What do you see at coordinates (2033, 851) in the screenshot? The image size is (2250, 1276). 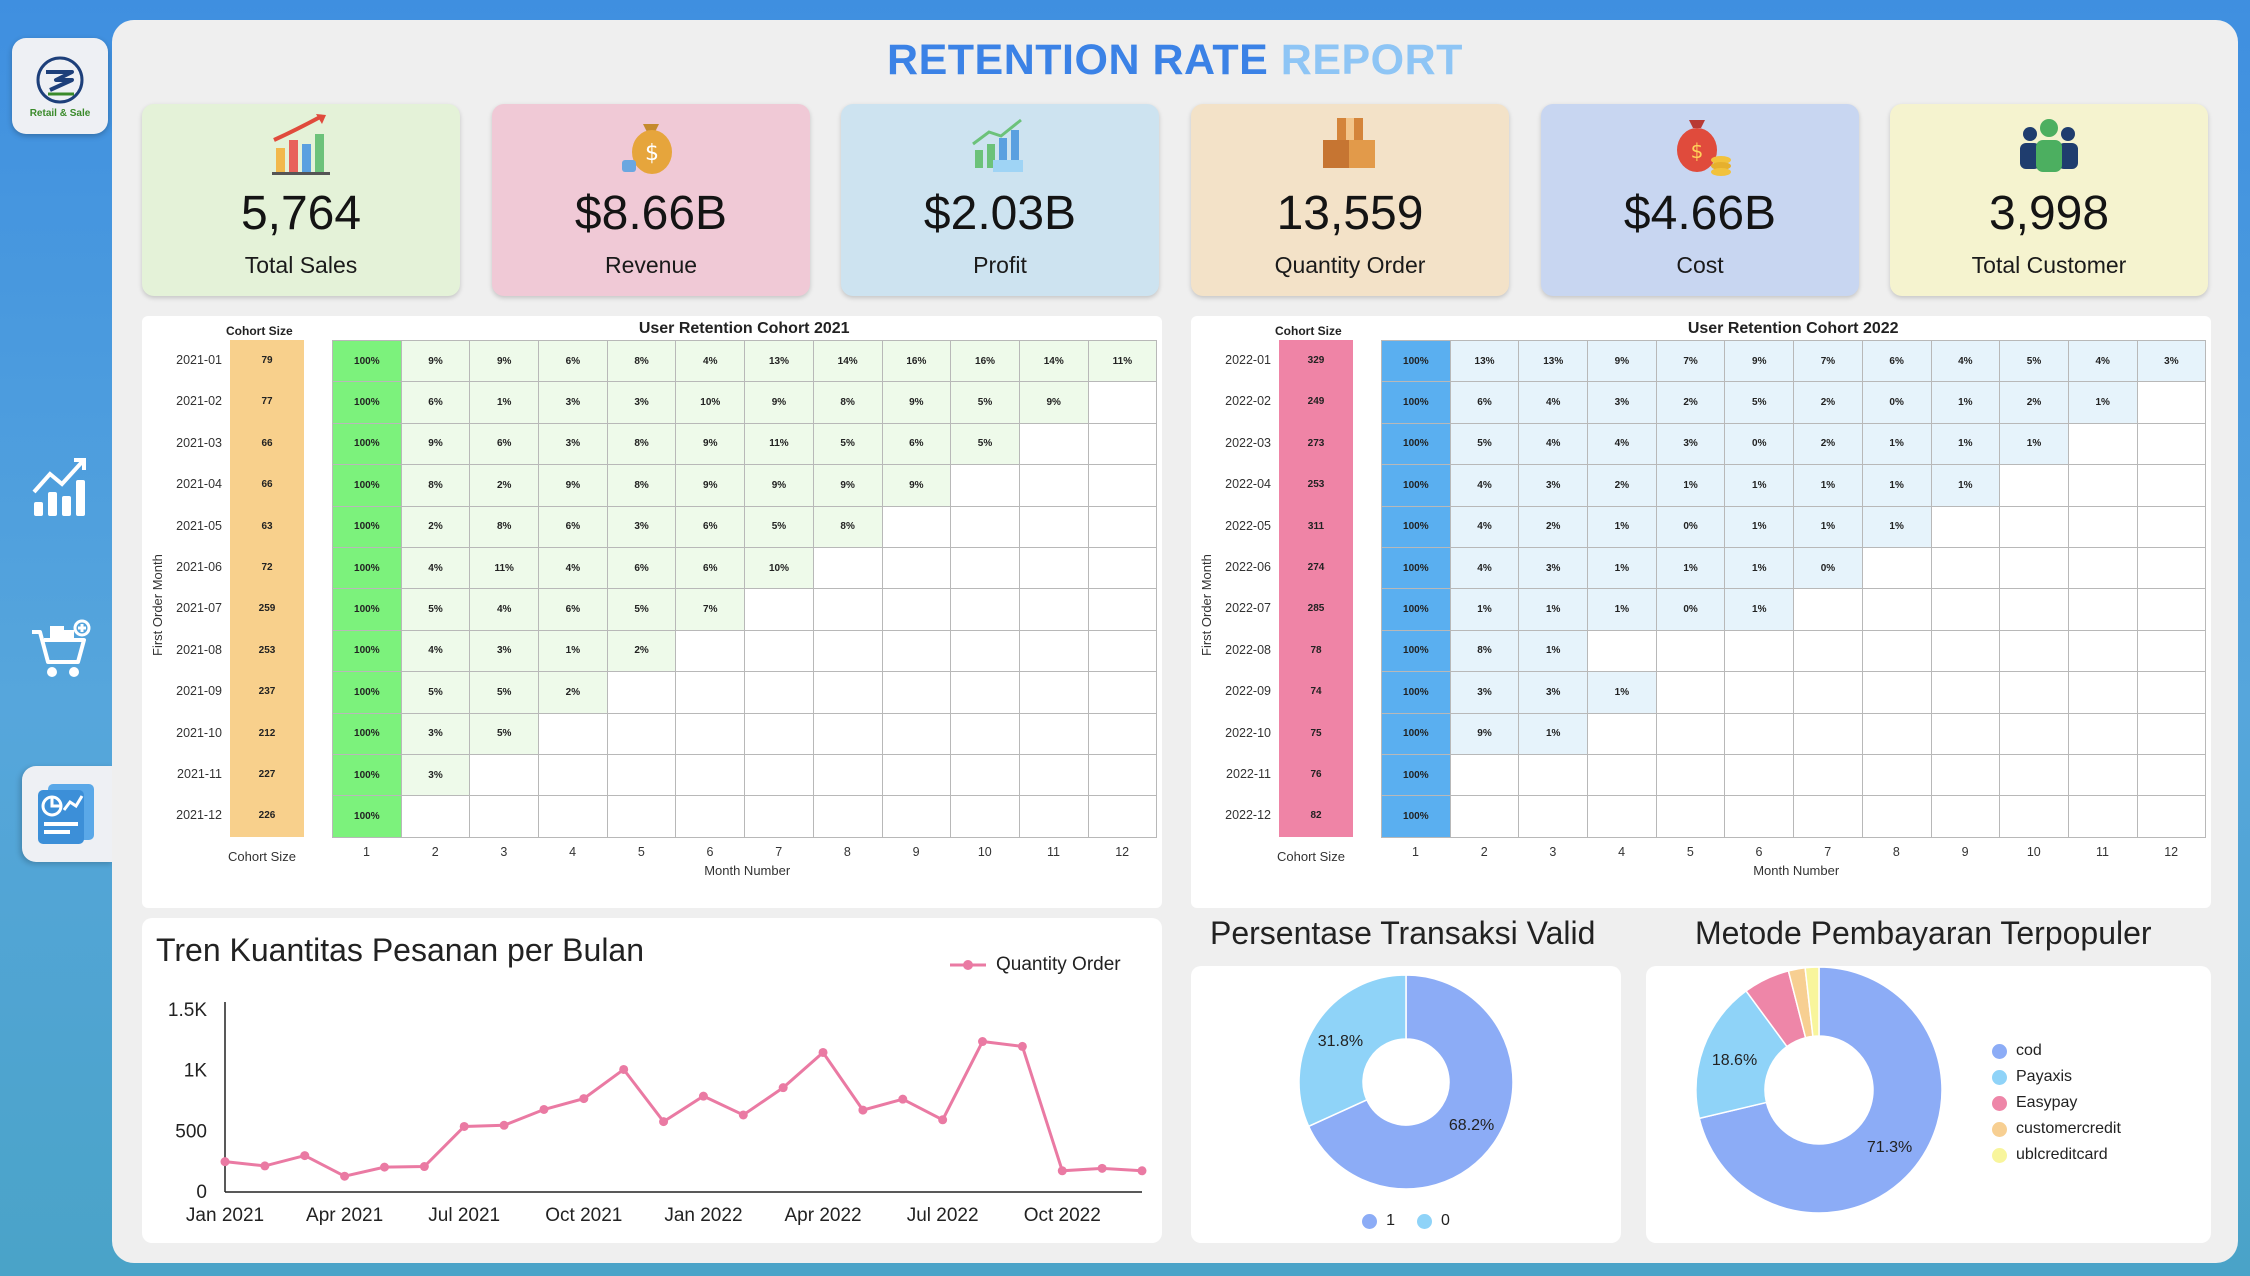 I see `cohort-x-tick: 10` at bounding box center [2033, 851].